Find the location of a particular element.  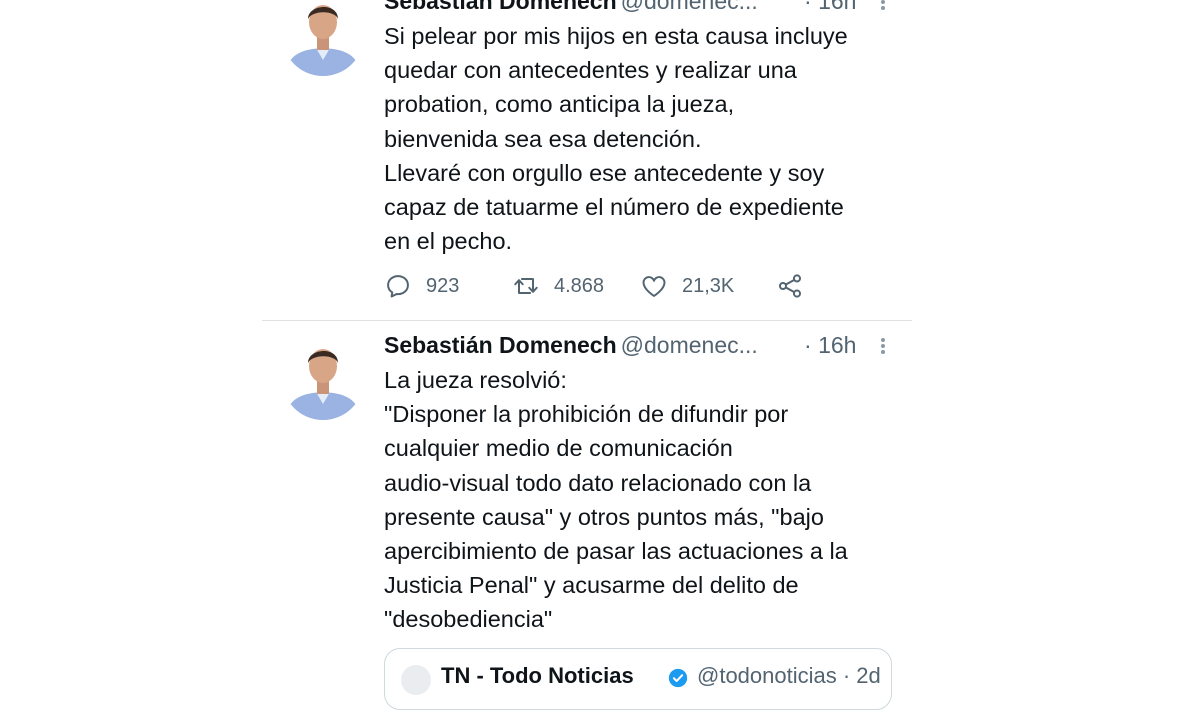

reply-icon is located at coordinates (398, 286).